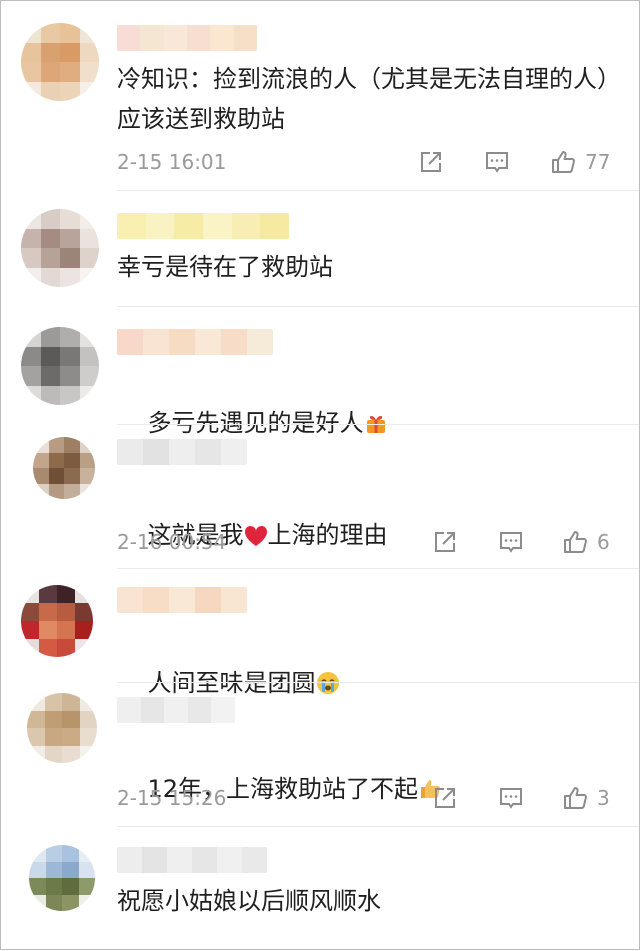 The image size is (640, 951). What do you see at coordinates (320, 372) in the screenshot?
I see `comment-item: 多亏先遇见的是好人` at bounding box center [320, 372].